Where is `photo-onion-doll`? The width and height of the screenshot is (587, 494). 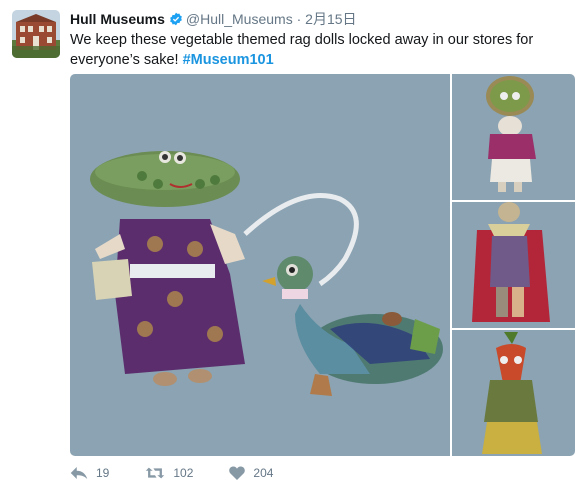 photo-onion-doll is located at coordinates (513, 137).